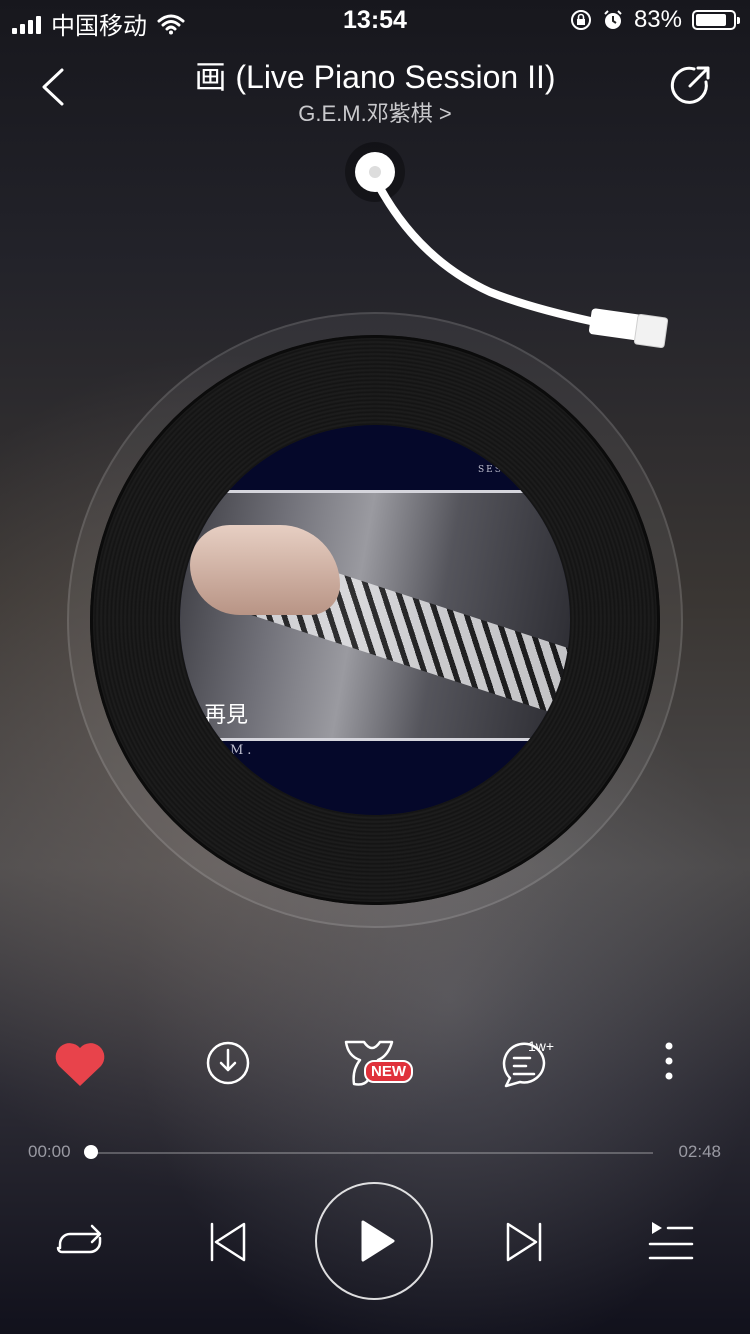 This screenshot has width=750, height=1334. I want to click on player-header: 画 (Live Piano Session II) G.E.M.邓紫棋 >, so click(375, 93).